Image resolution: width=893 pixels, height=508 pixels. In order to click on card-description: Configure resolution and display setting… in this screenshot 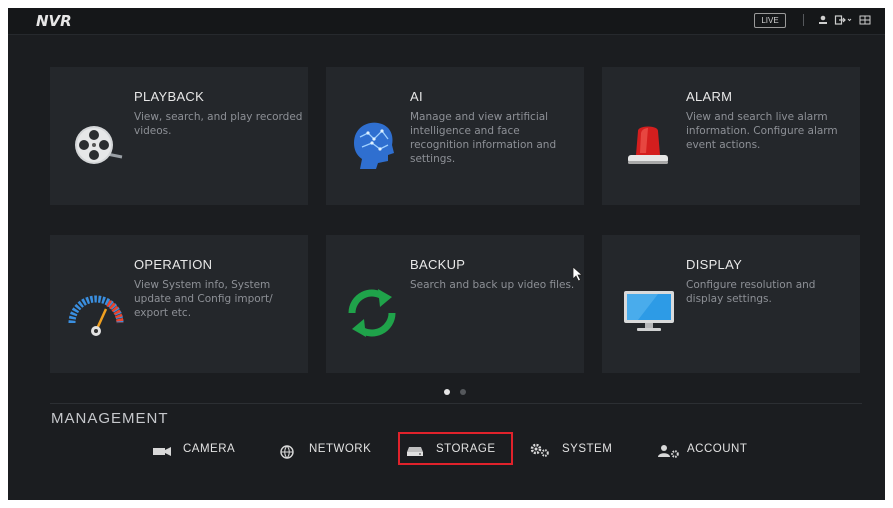, I will do `click(751, 292)`.